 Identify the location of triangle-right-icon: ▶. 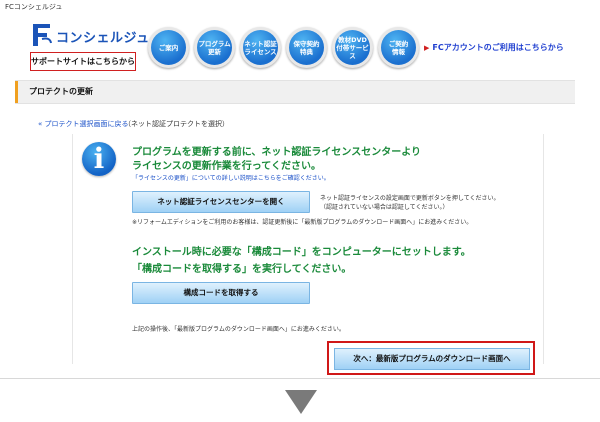
(427, 48).